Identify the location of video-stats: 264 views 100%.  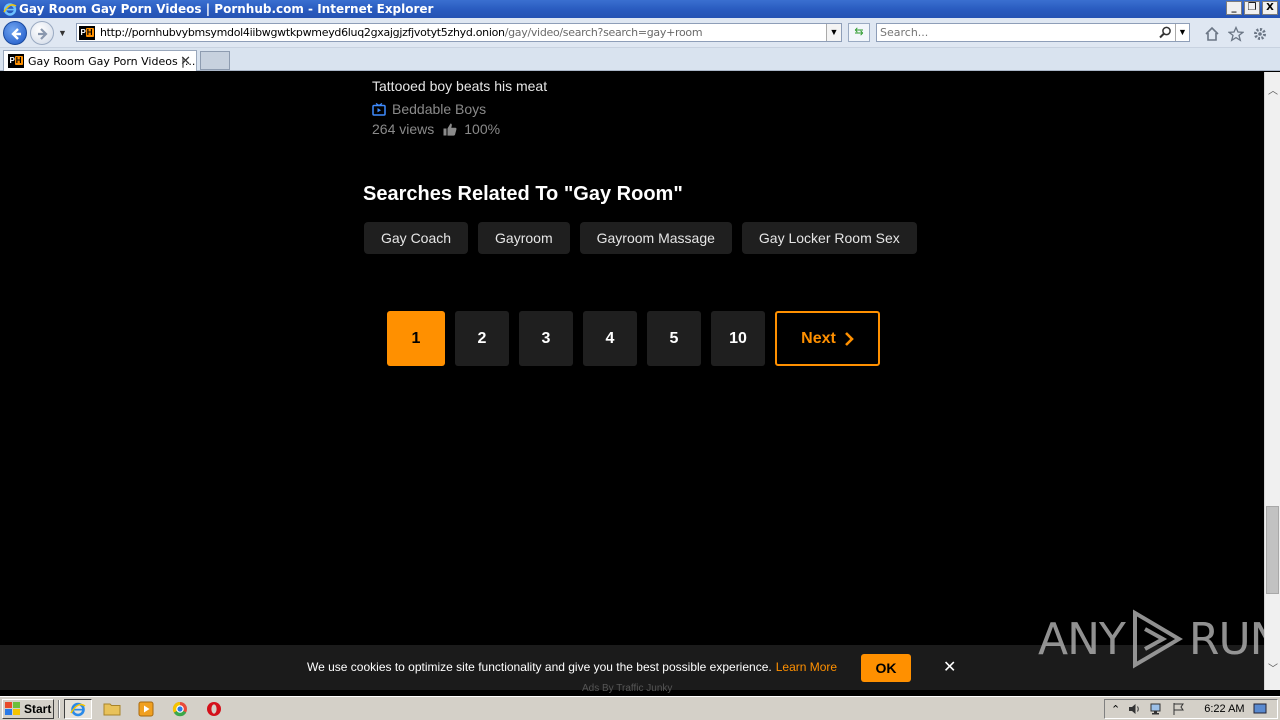
(436, 129).